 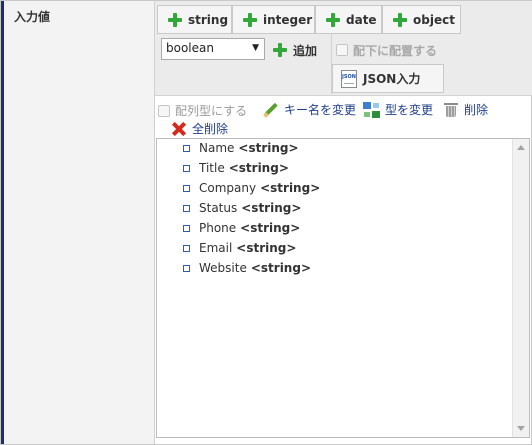 I want to click on json-input-label: JSON入力, so click(x=392, y=79).